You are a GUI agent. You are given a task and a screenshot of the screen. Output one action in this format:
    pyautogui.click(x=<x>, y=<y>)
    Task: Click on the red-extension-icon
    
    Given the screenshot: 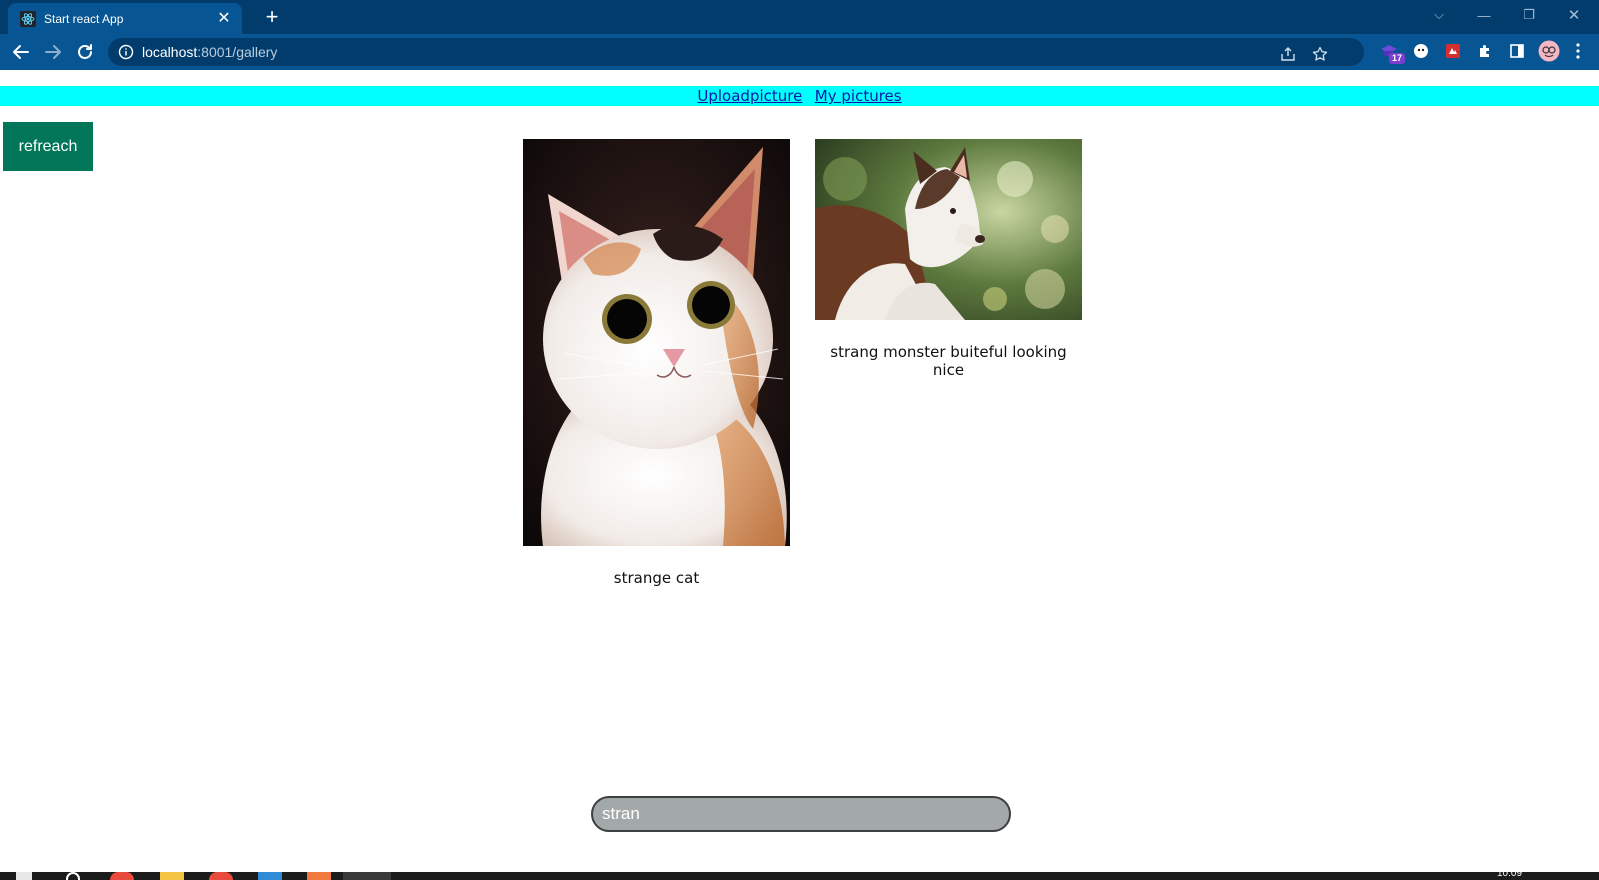 What is the action you would take?
    pyautogui.click(x=1453, y=51)
    